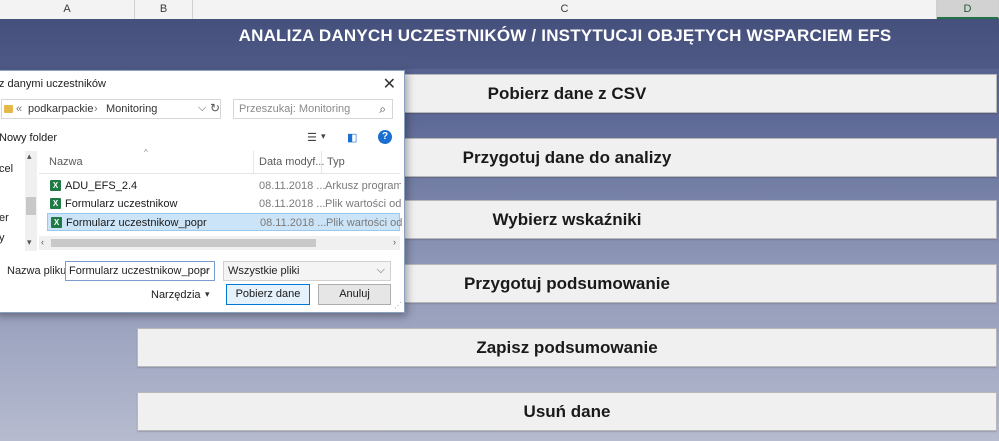  Describe the element at coordinates (307, 271) in the screenshot. I see `file-type-filter: Wszystkie pliki ⌵` at that location.